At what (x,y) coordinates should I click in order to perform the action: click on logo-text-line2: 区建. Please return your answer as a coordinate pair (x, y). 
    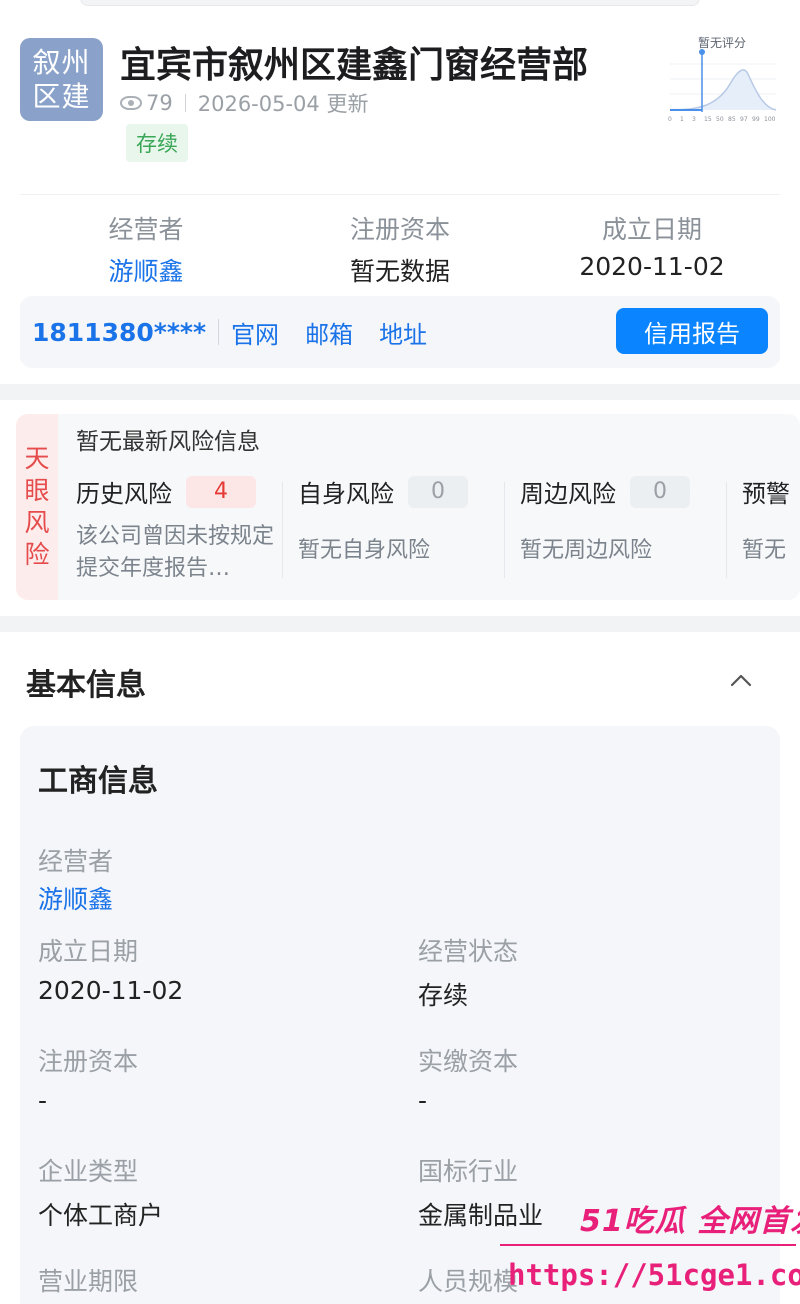
    Looking at the image, I should click on (61, 96).